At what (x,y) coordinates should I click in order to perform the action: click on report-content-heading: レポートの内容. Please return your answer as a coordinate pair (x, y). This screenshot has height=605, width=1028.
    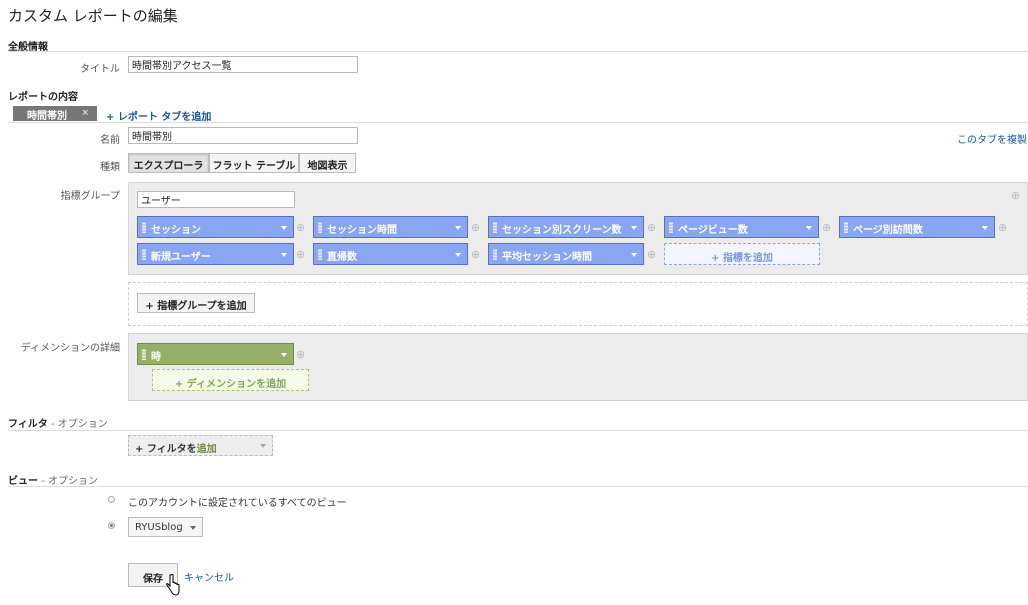
    Looking at the image, I should click on (43, 97).